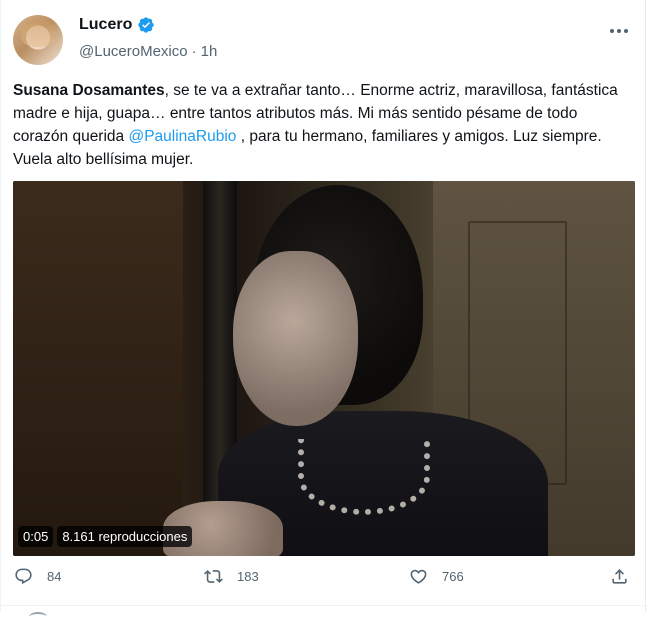  What do you see at coordinates (54, 576) in the screenshot?
I see `reply-count: 84` at bounding box center [54, 576].